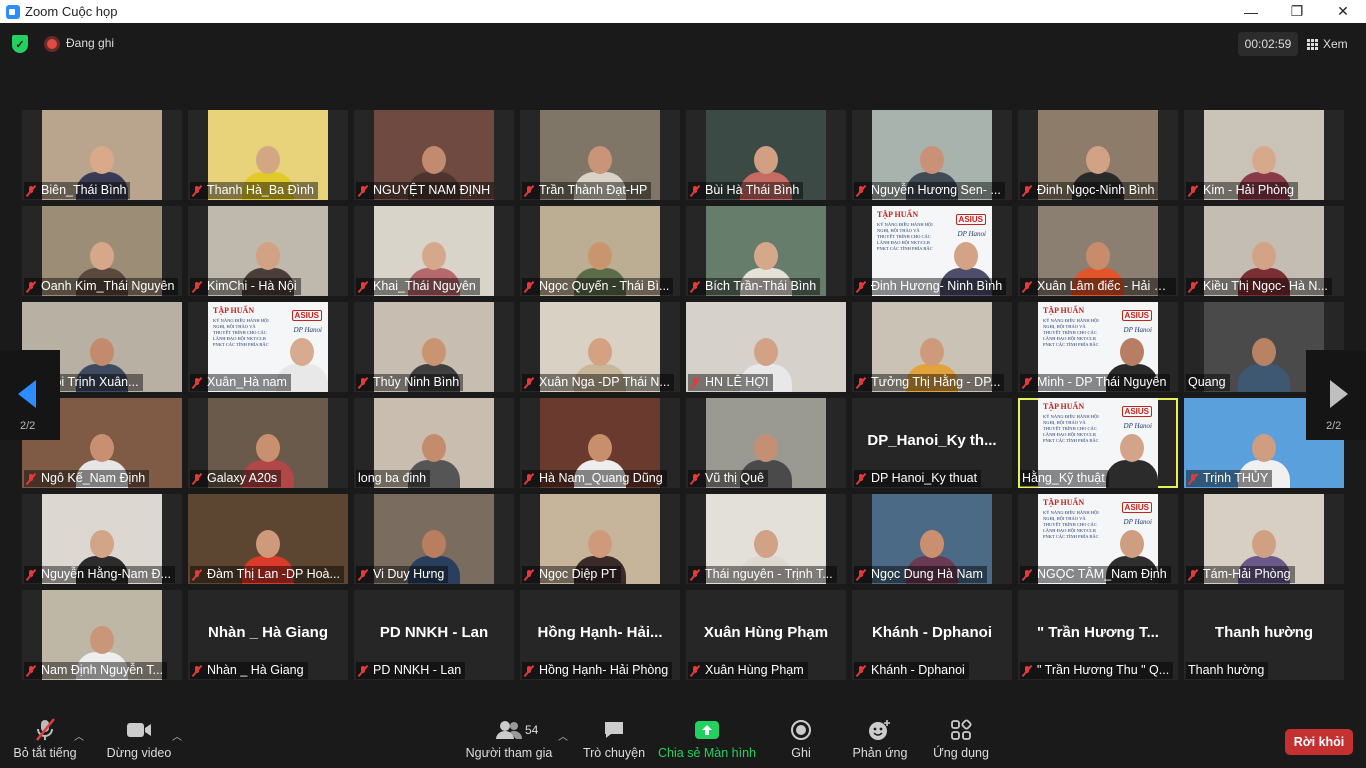 The image size is (1366, 768). I want to click on participant-display-name: PD NNKH - Lan, so click(434, 632).